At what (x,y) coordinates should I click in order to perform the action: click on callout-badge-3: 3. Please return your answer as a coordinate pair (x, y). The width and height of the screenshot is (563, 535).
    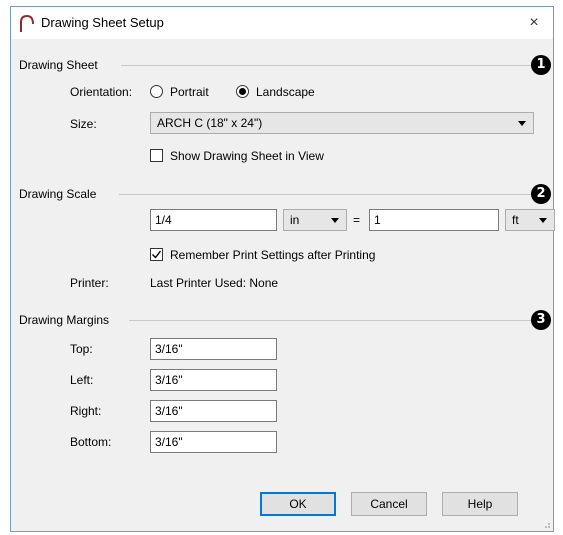
    Looking at the image, I should click on (541, 320).